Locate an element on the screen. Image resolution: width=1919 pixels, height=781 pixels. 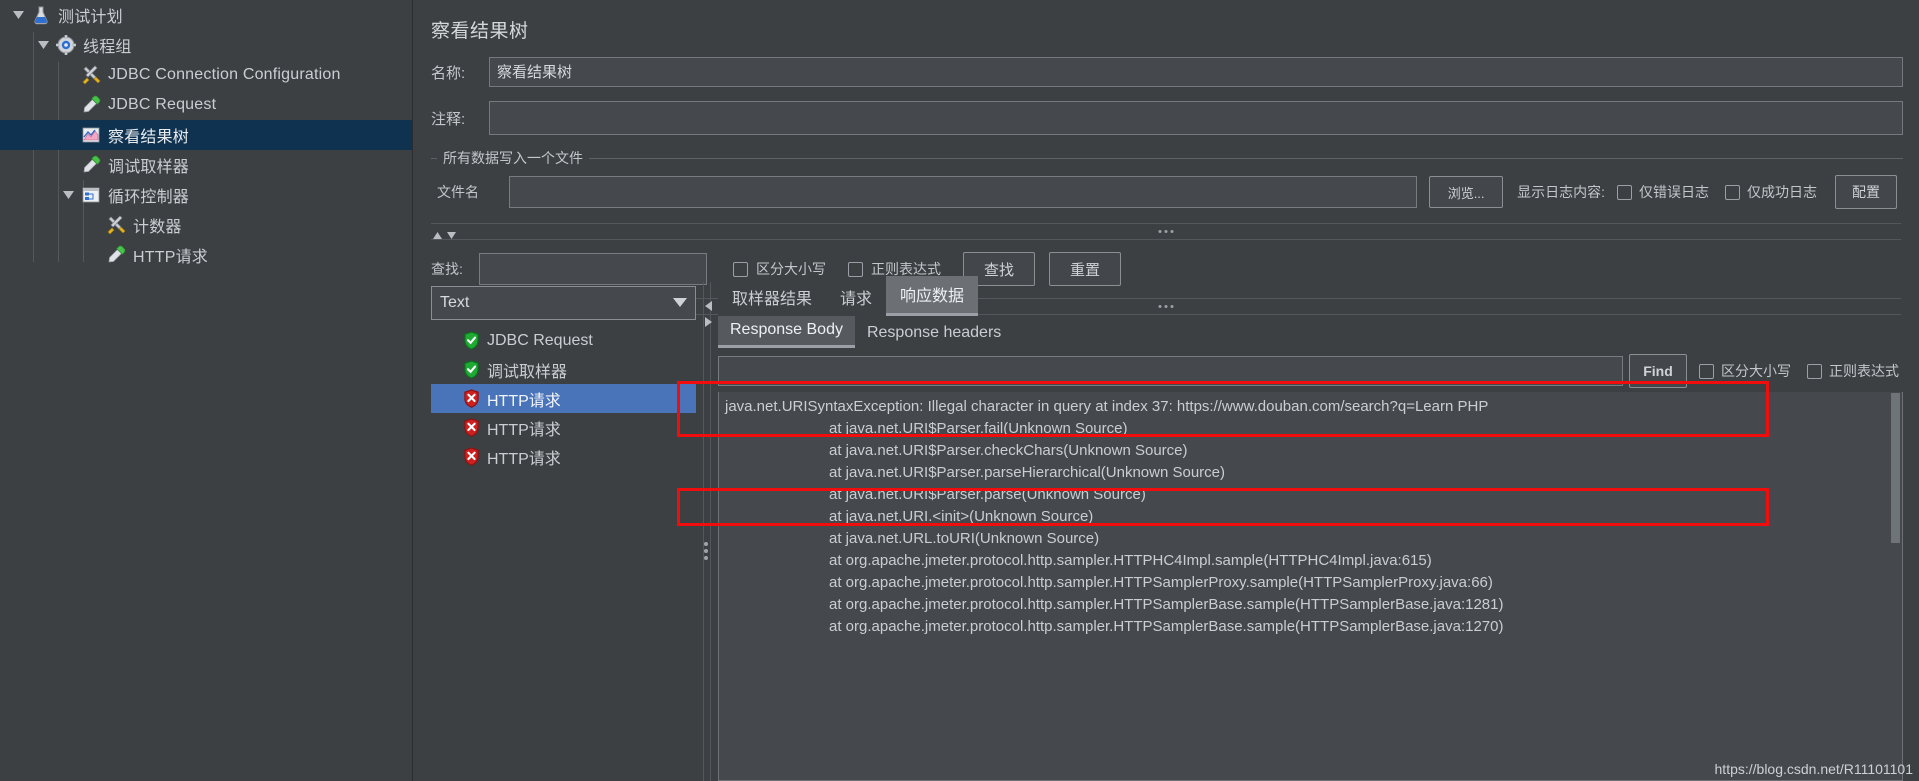
tree-item-label: 计数器 is located at coordinates (157, 227).